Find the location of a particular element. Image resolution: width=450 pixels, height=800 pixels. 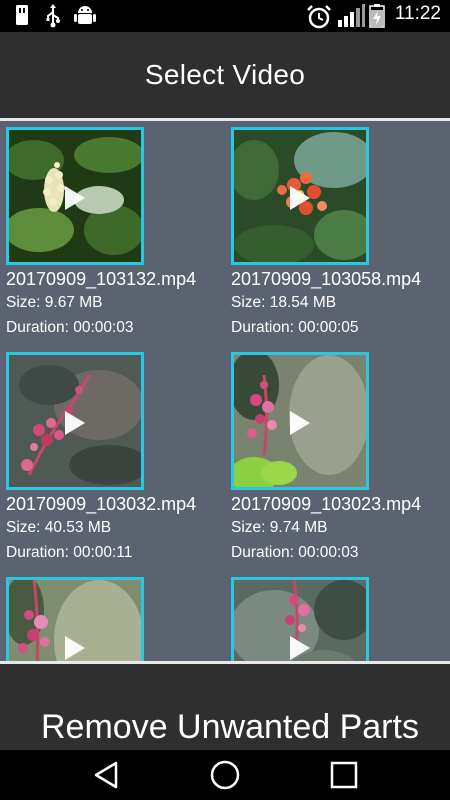

app-header: Select Video is located at coordinates (225, 75).